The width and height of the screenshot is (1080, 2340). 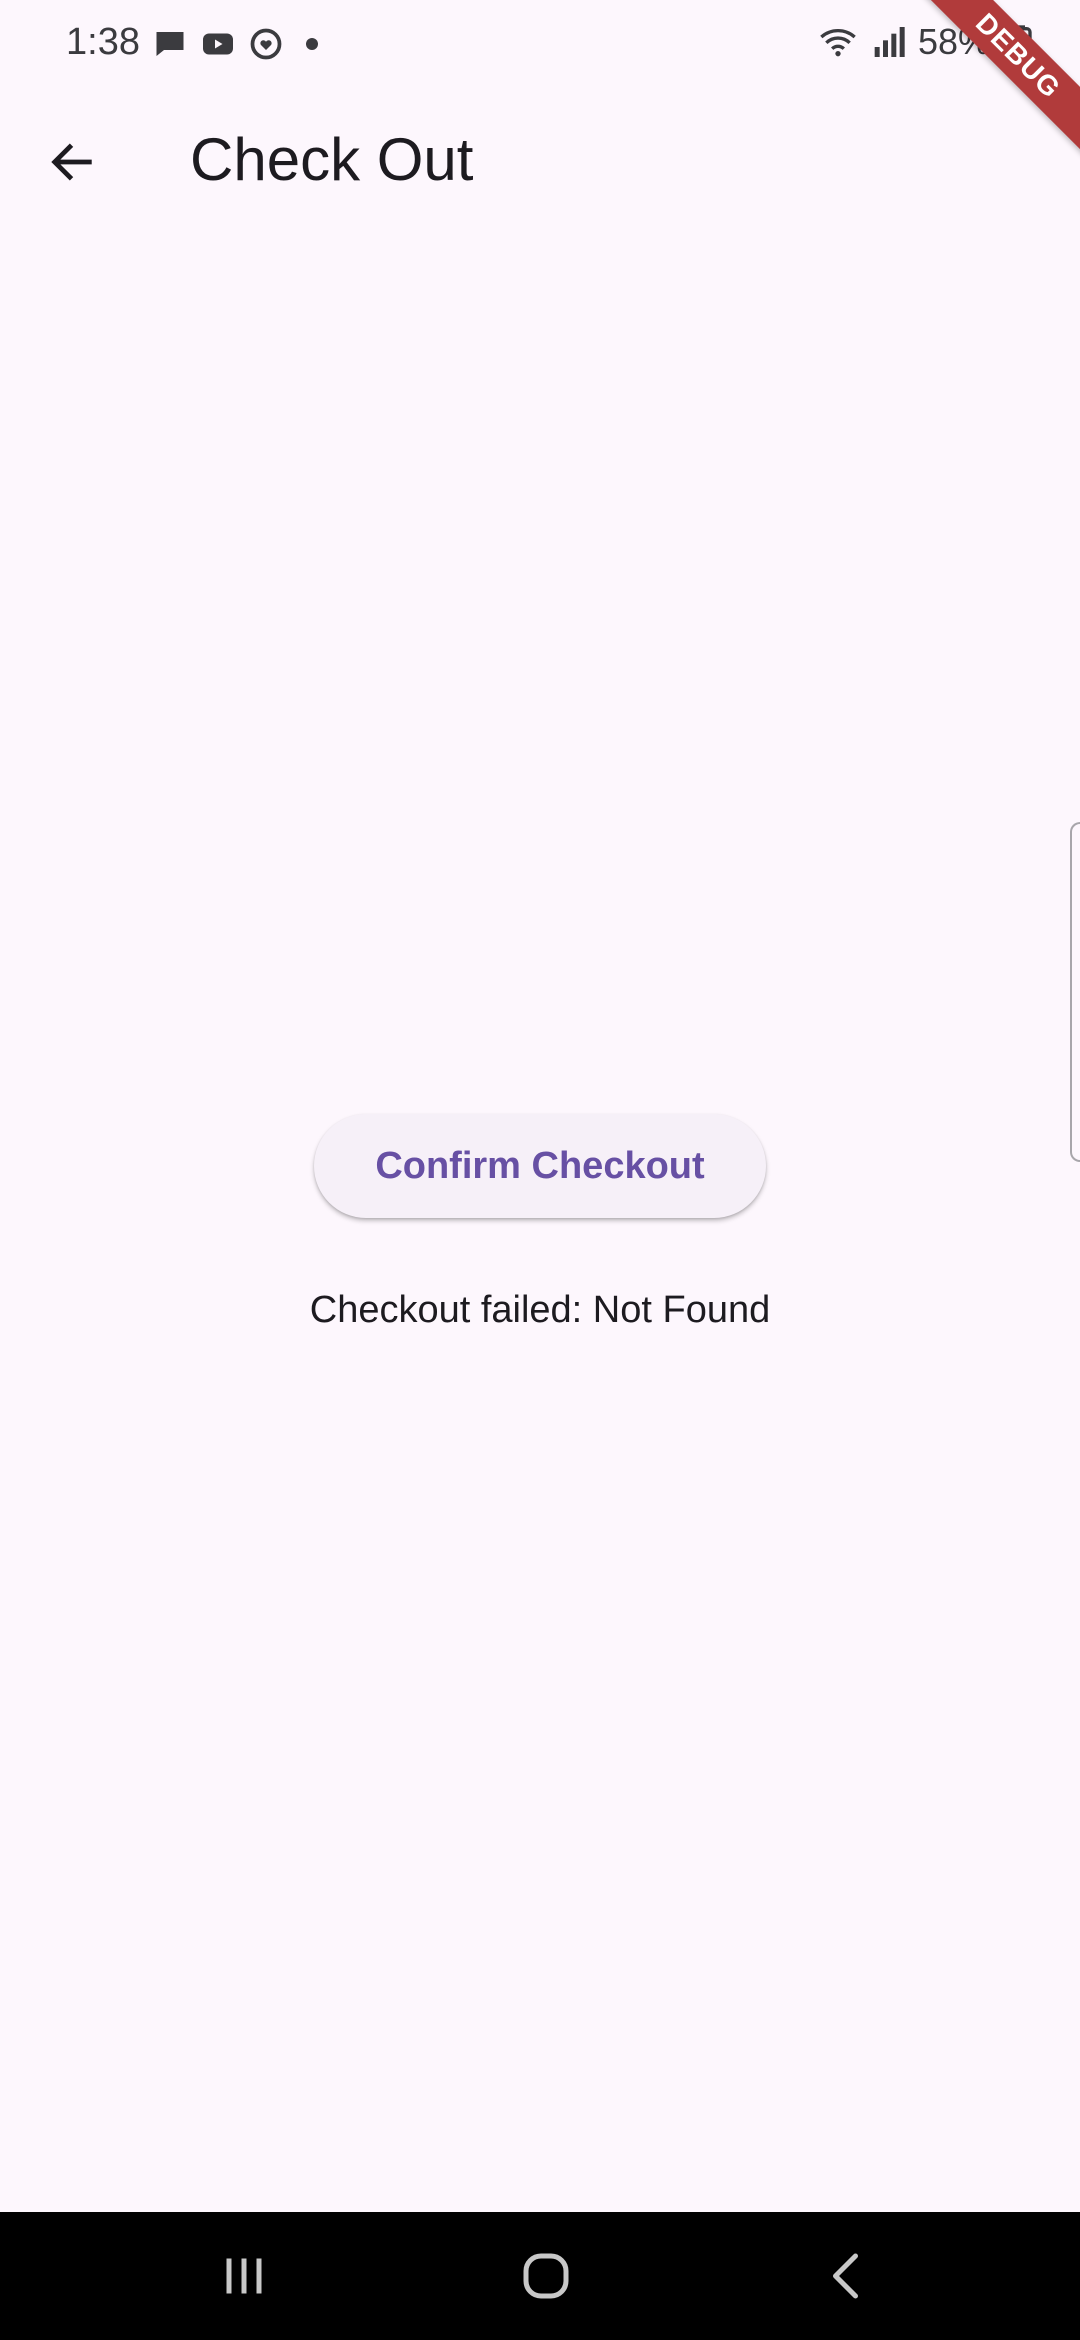 I want to click on home-button, so click(x=546, y=2276).